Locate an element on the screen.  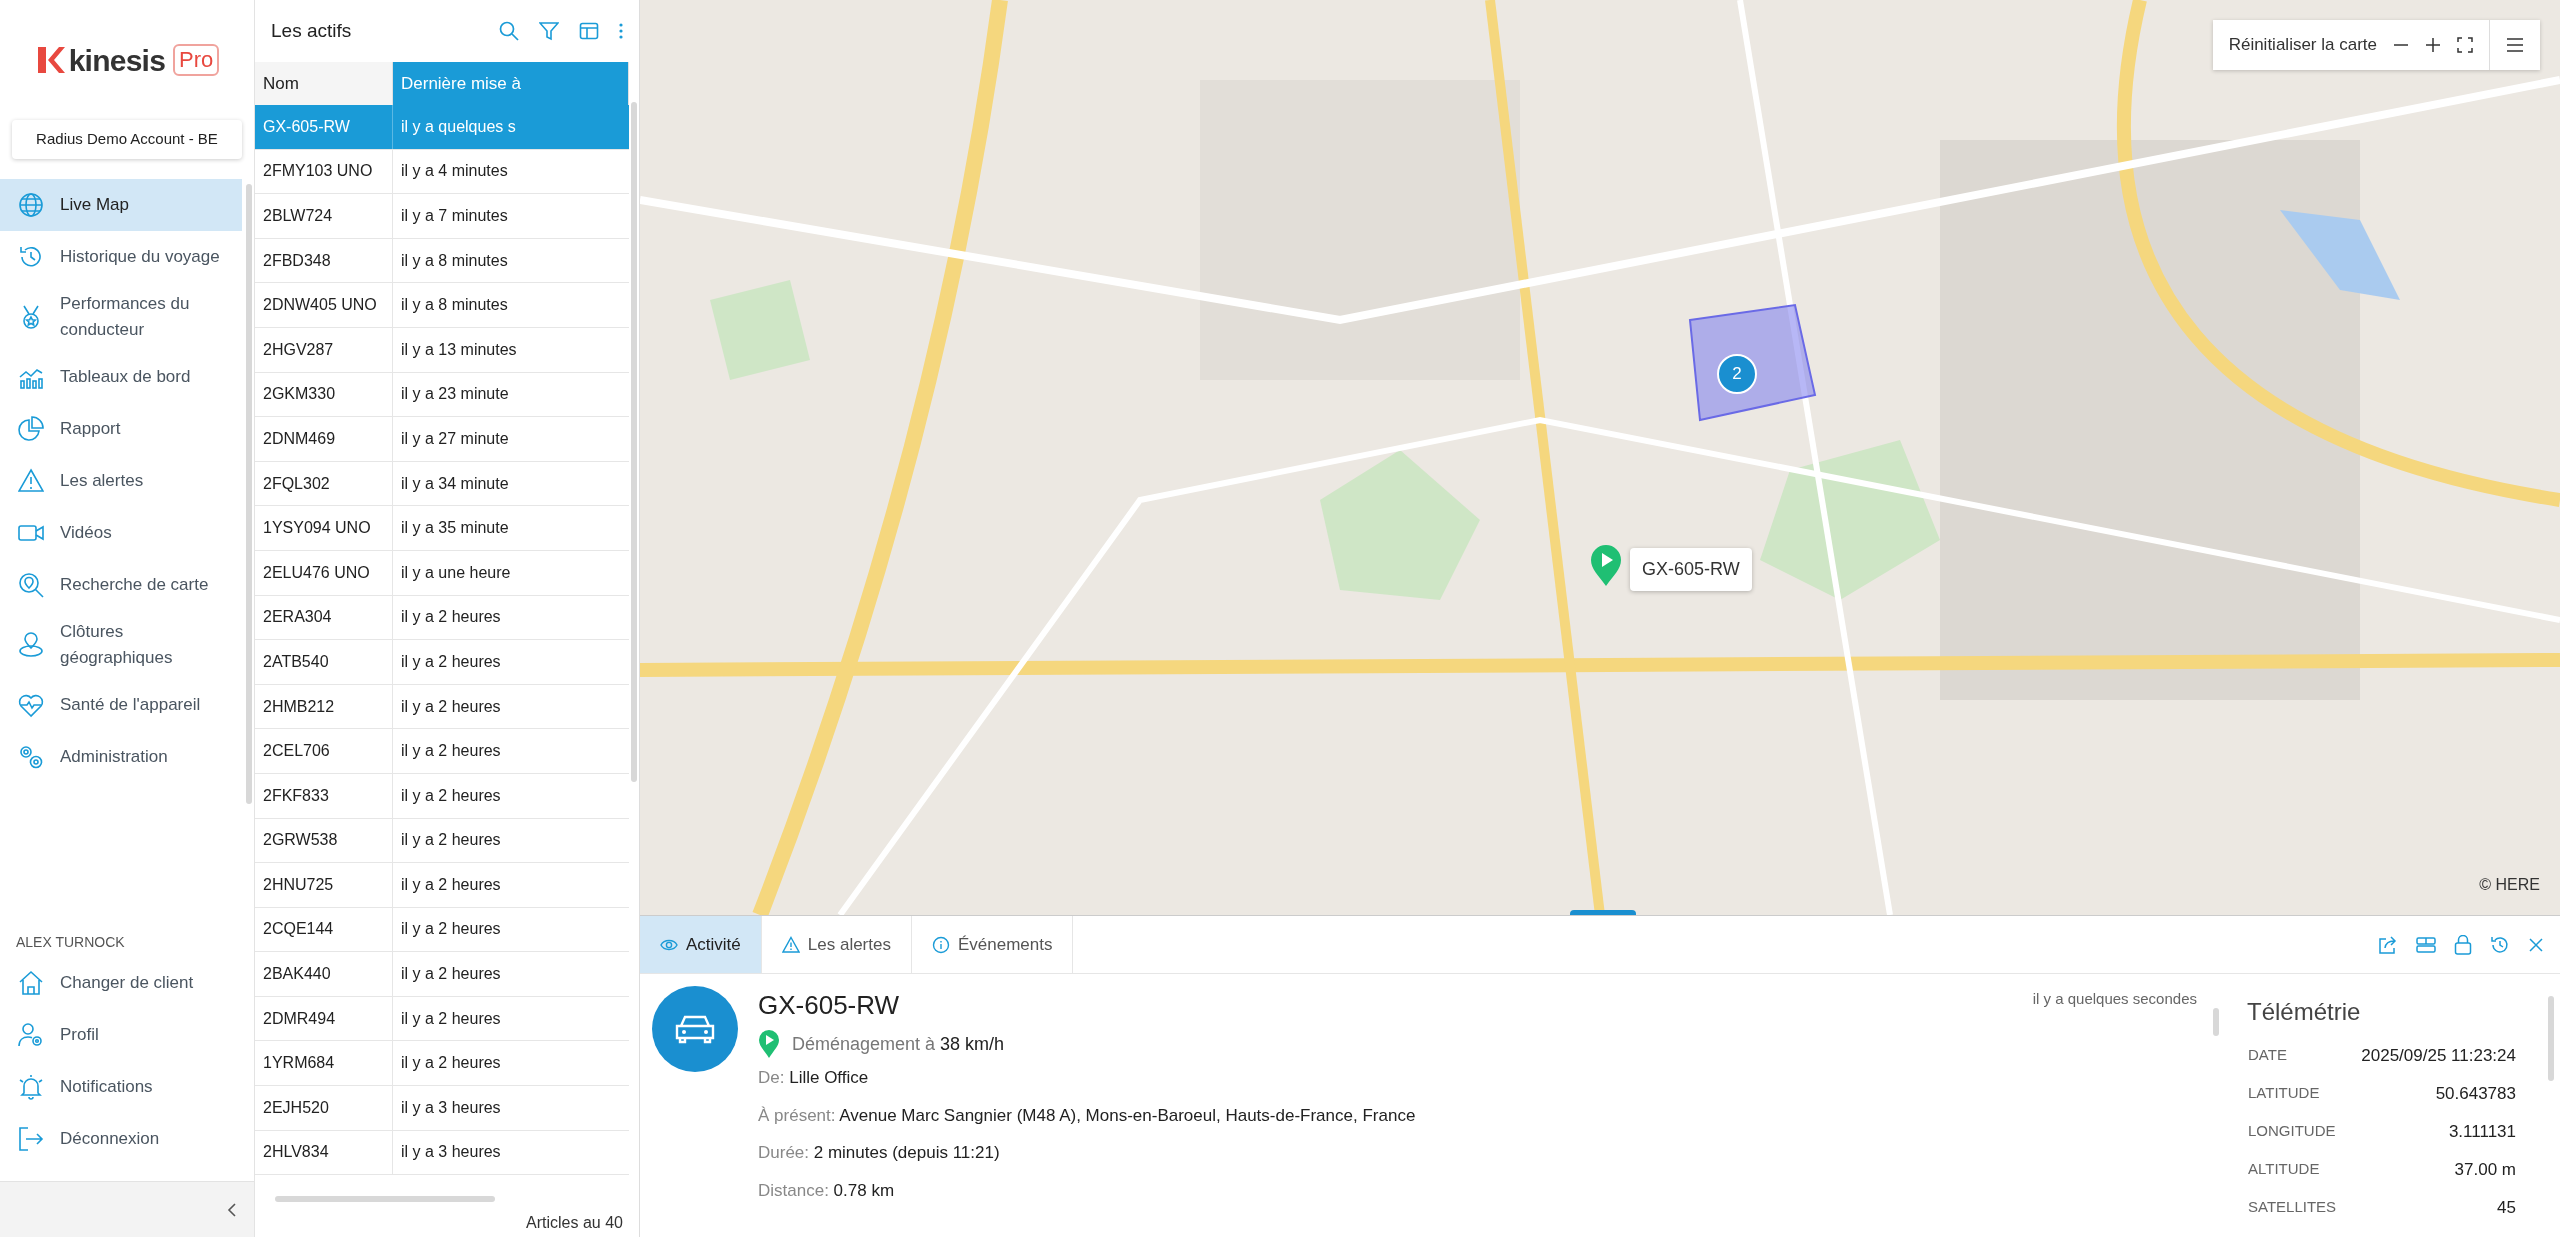
table-cell-text: il y a 7 minutes is located at coordinates (454, 216).